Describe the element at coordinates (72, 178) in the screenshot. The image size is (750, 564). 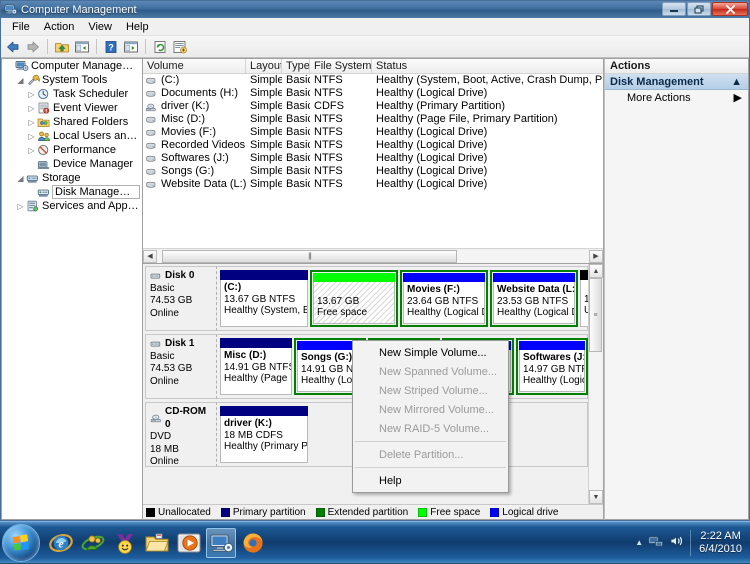
I see `sidebar-item-storage: ◢ Storage` at that location.